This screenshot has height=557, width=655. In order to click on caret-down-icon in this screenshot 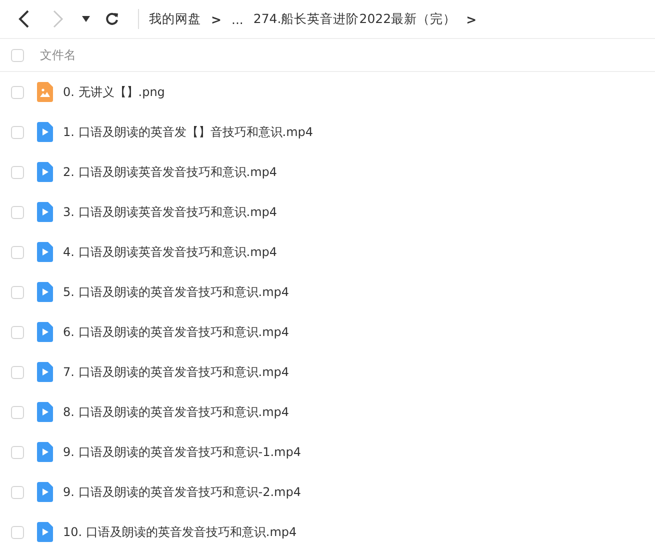, I will do `click(86, 19)`.